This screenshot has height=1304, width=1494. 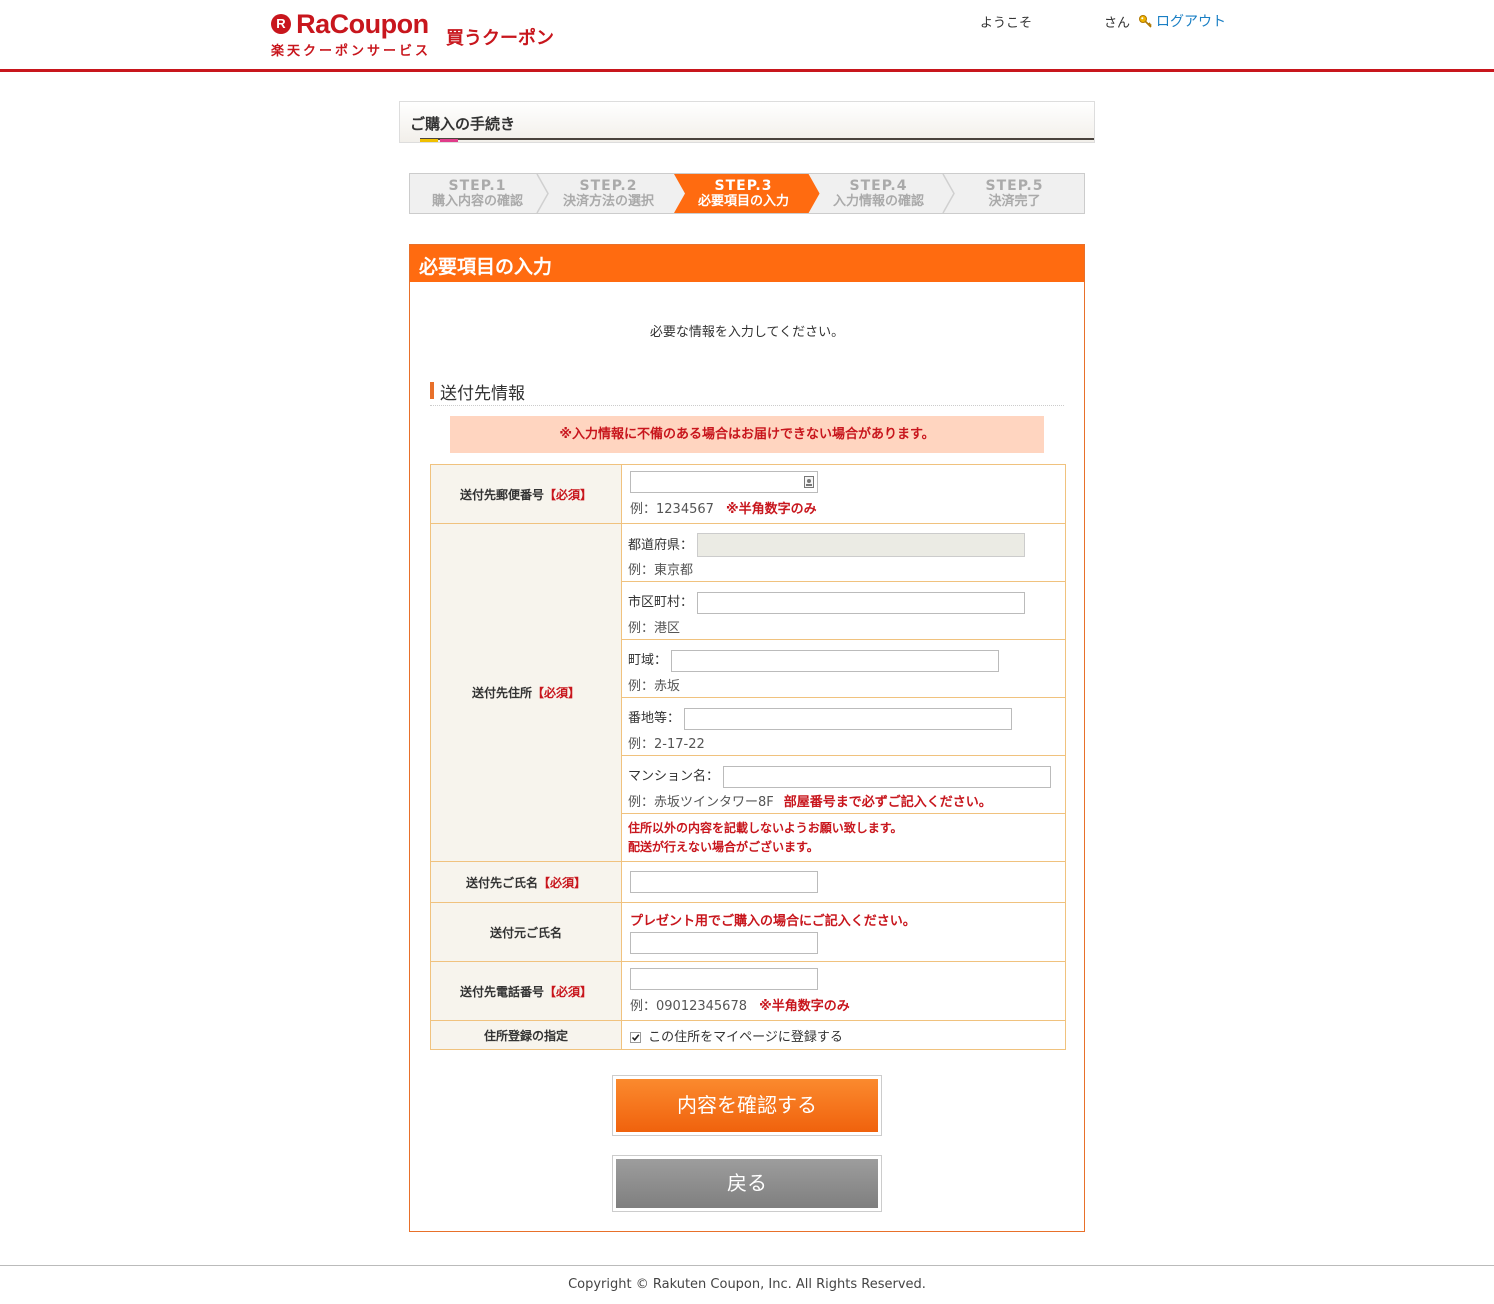 I want to click on city-input, so click(x=861, y=602).